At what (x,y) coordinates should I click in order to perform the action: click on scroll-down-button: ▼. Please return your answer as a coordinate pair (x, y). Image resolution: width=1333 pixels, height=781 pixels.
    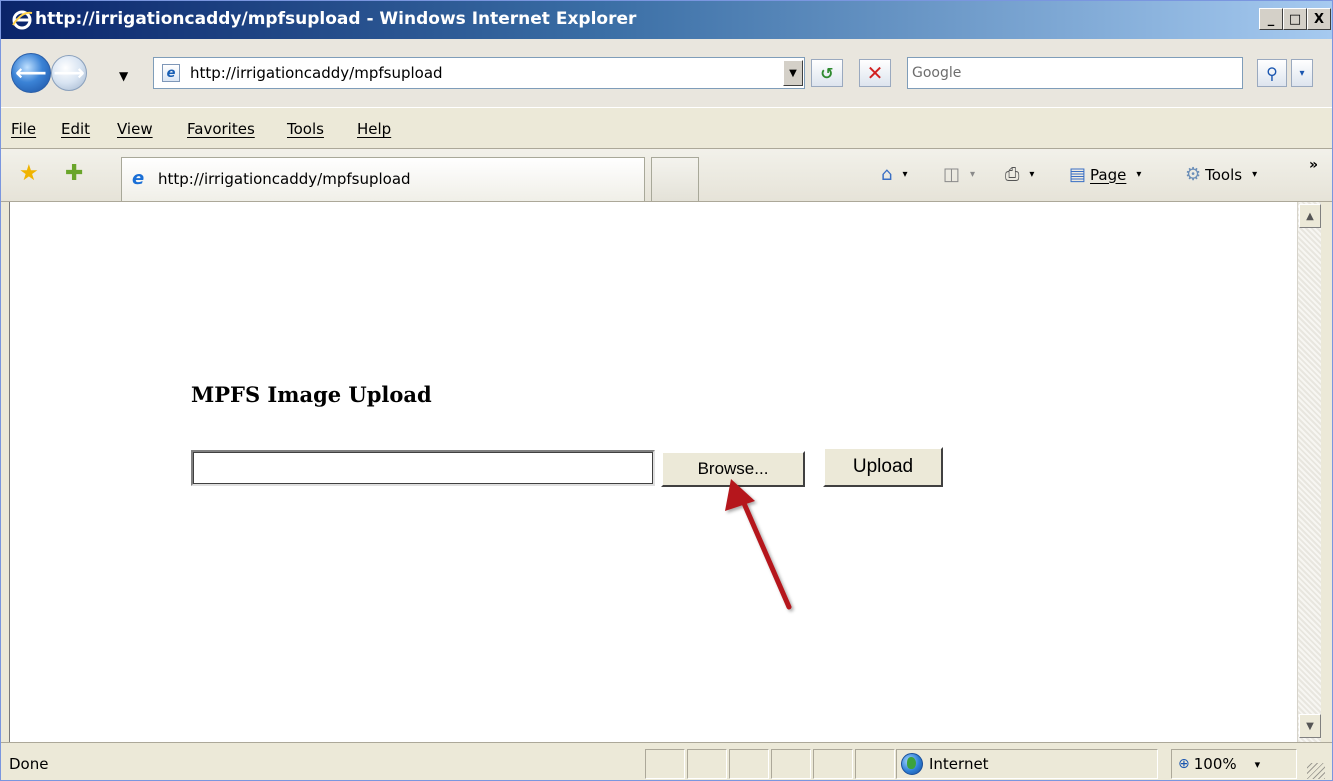
    Looking at the image, I should click on (1310, 726).